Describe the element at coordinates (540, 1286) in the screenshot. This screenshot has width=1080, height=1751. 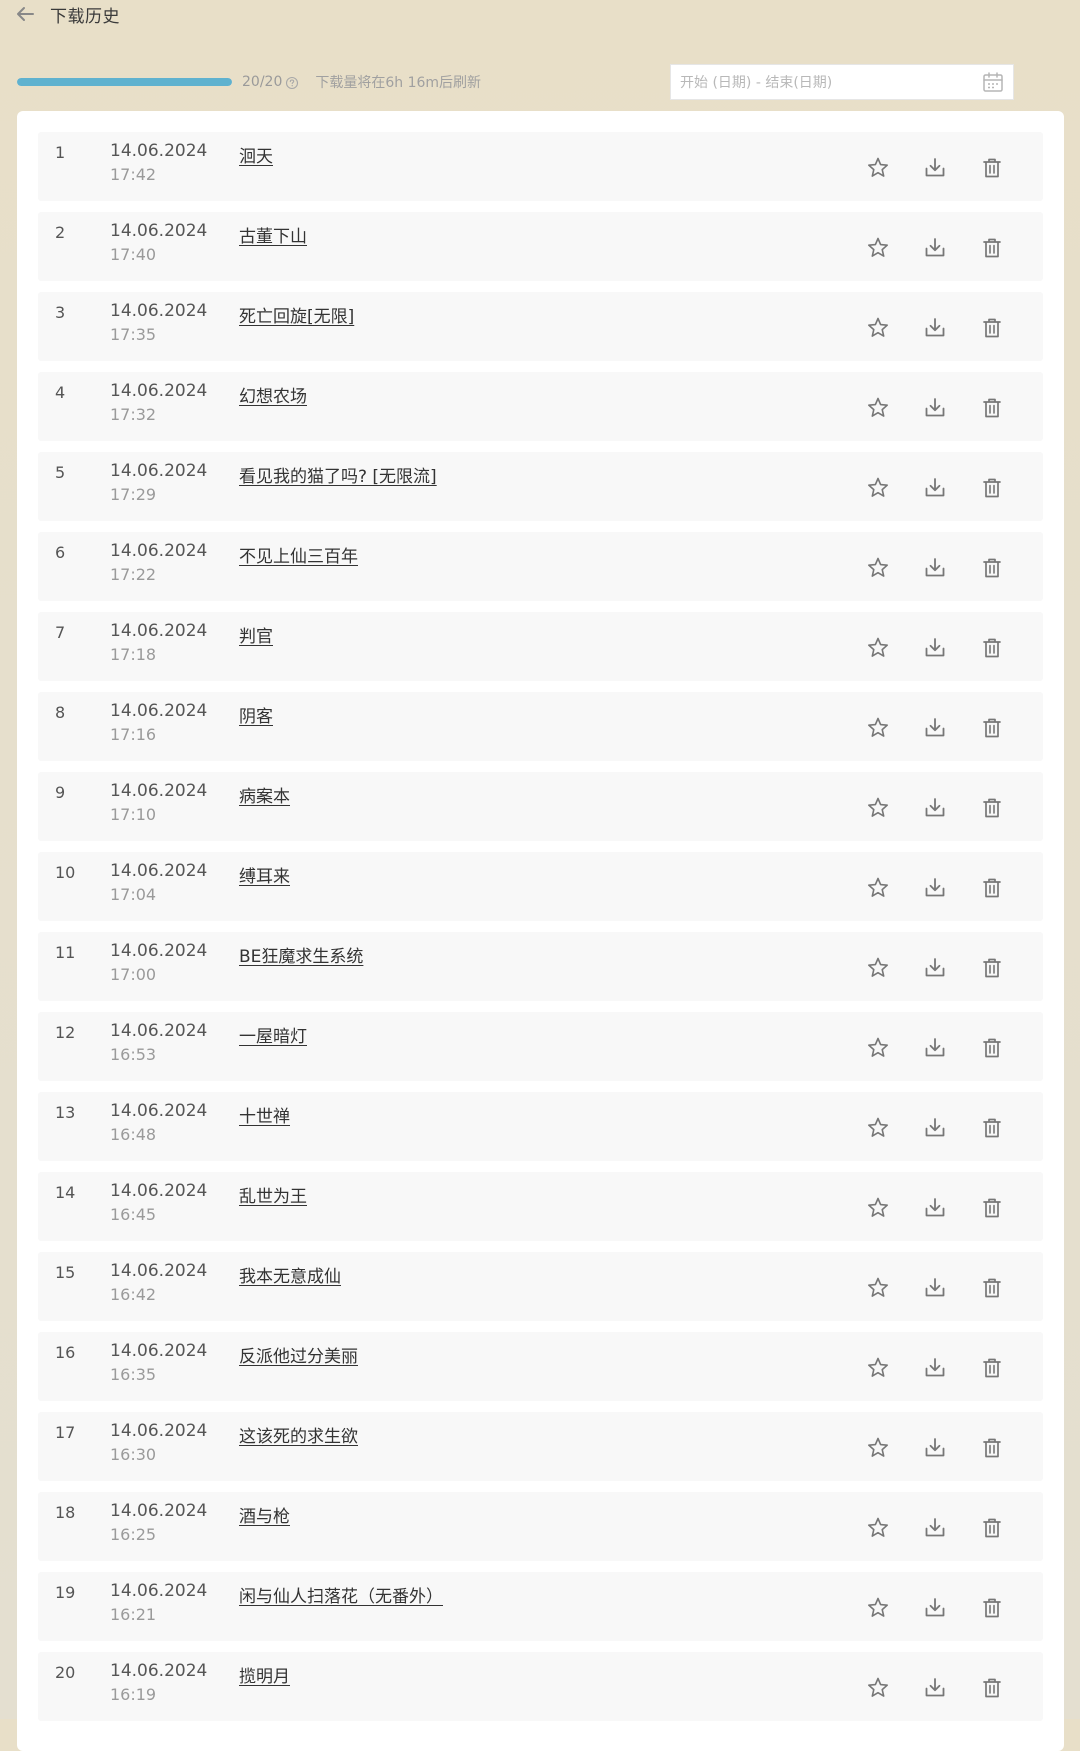
I see `download-row: 15 14.06.2024 16:42 我本无意成仙` at that location.